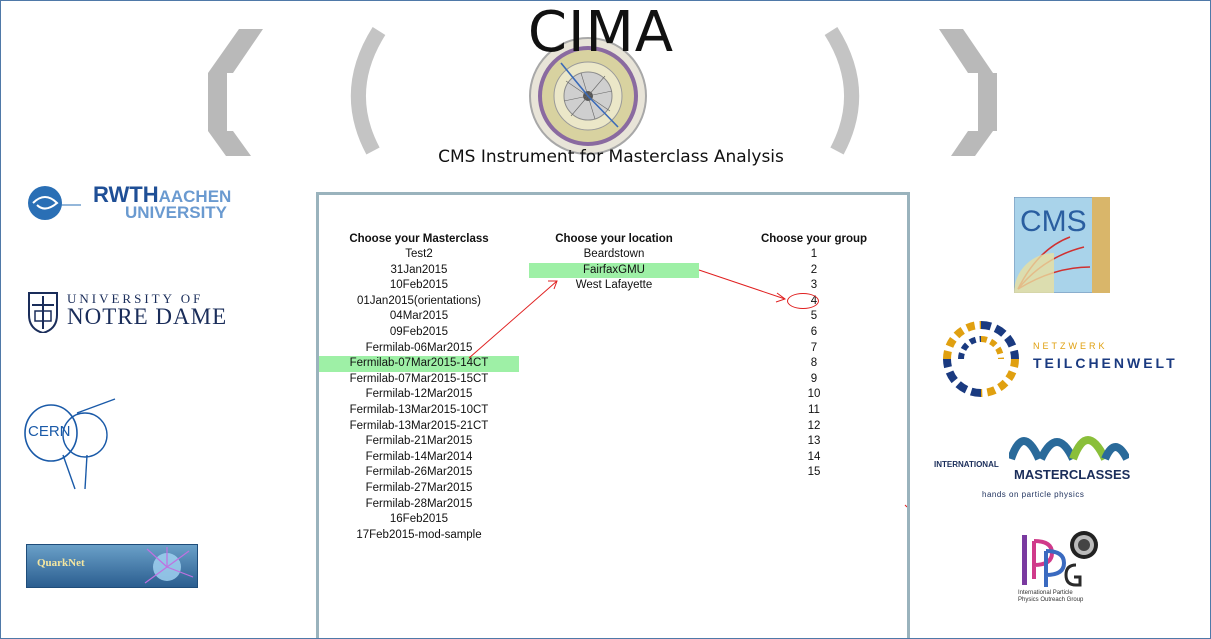 Image resolution: width=1211 pixels, height=639 pixels. Describe the element at coordinates (1051, 600) in the screenshot. I see `ippog-line2: Physics Outreach Group` at that location.